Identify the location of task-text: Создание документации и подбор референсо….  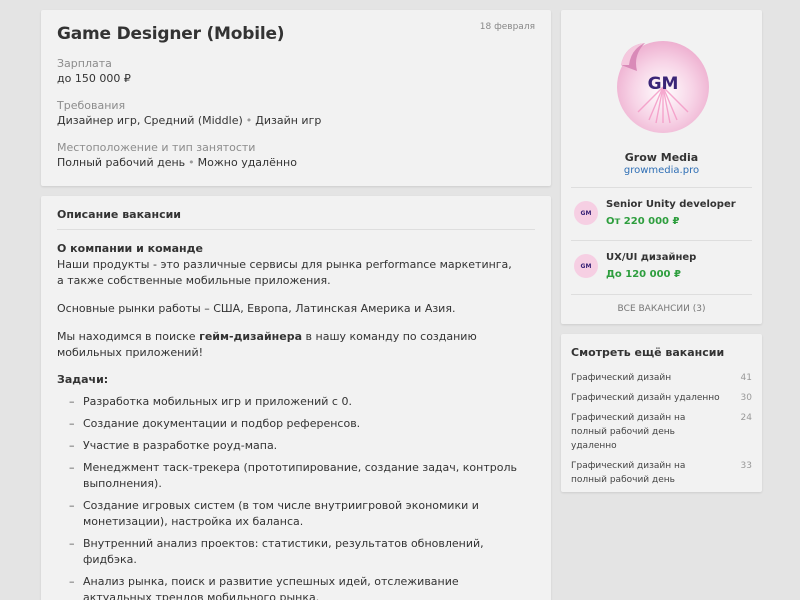
(222, 423).